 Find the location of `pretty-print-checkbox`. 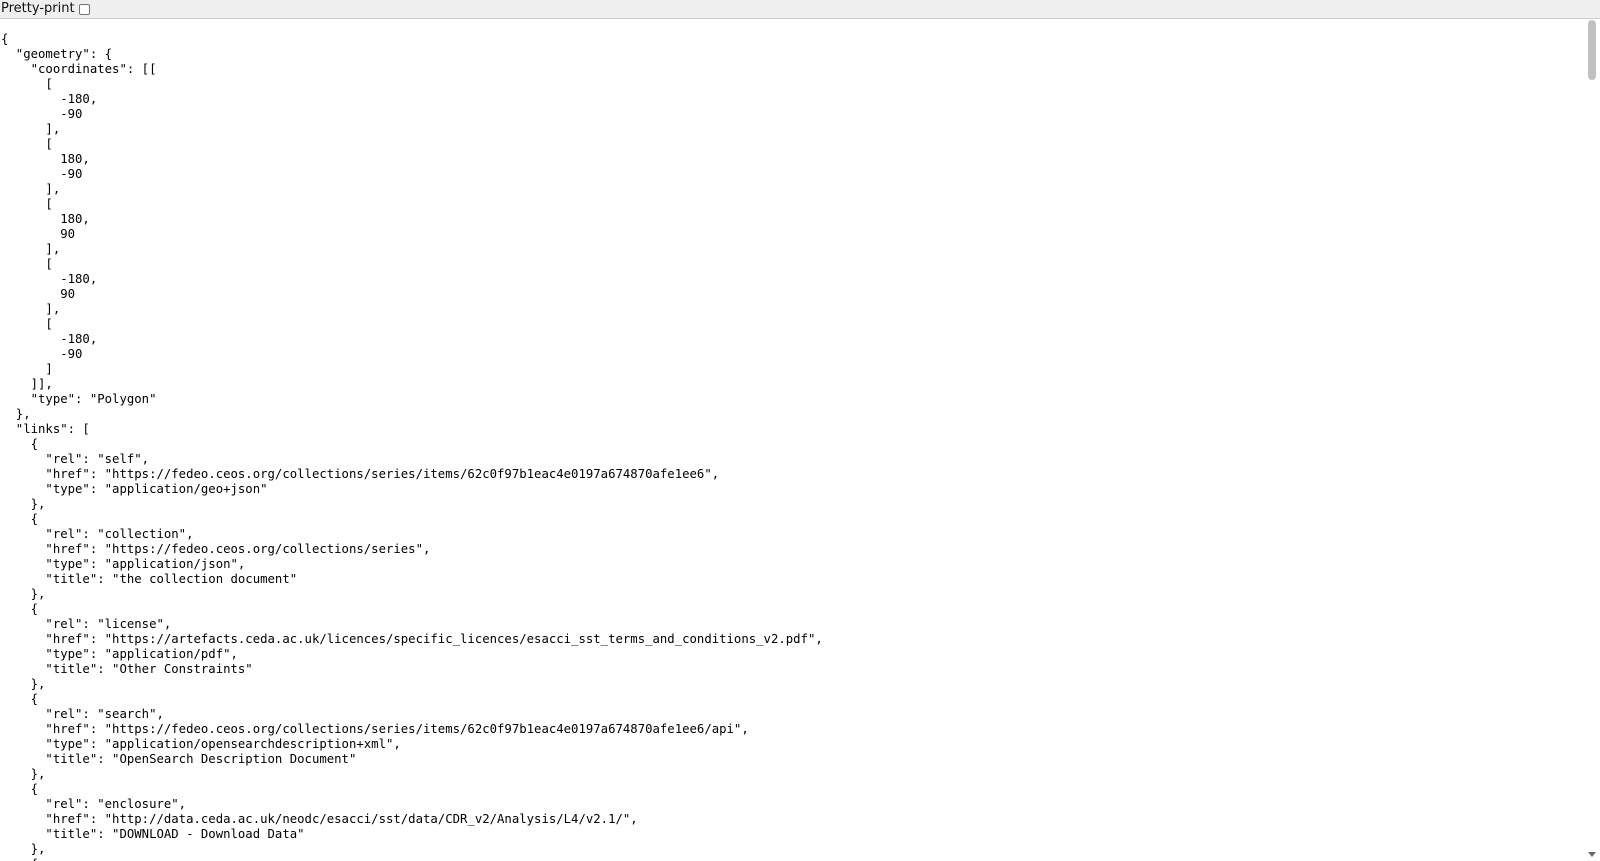

pretty-print-checkbox is located at coordinates (84, 9).